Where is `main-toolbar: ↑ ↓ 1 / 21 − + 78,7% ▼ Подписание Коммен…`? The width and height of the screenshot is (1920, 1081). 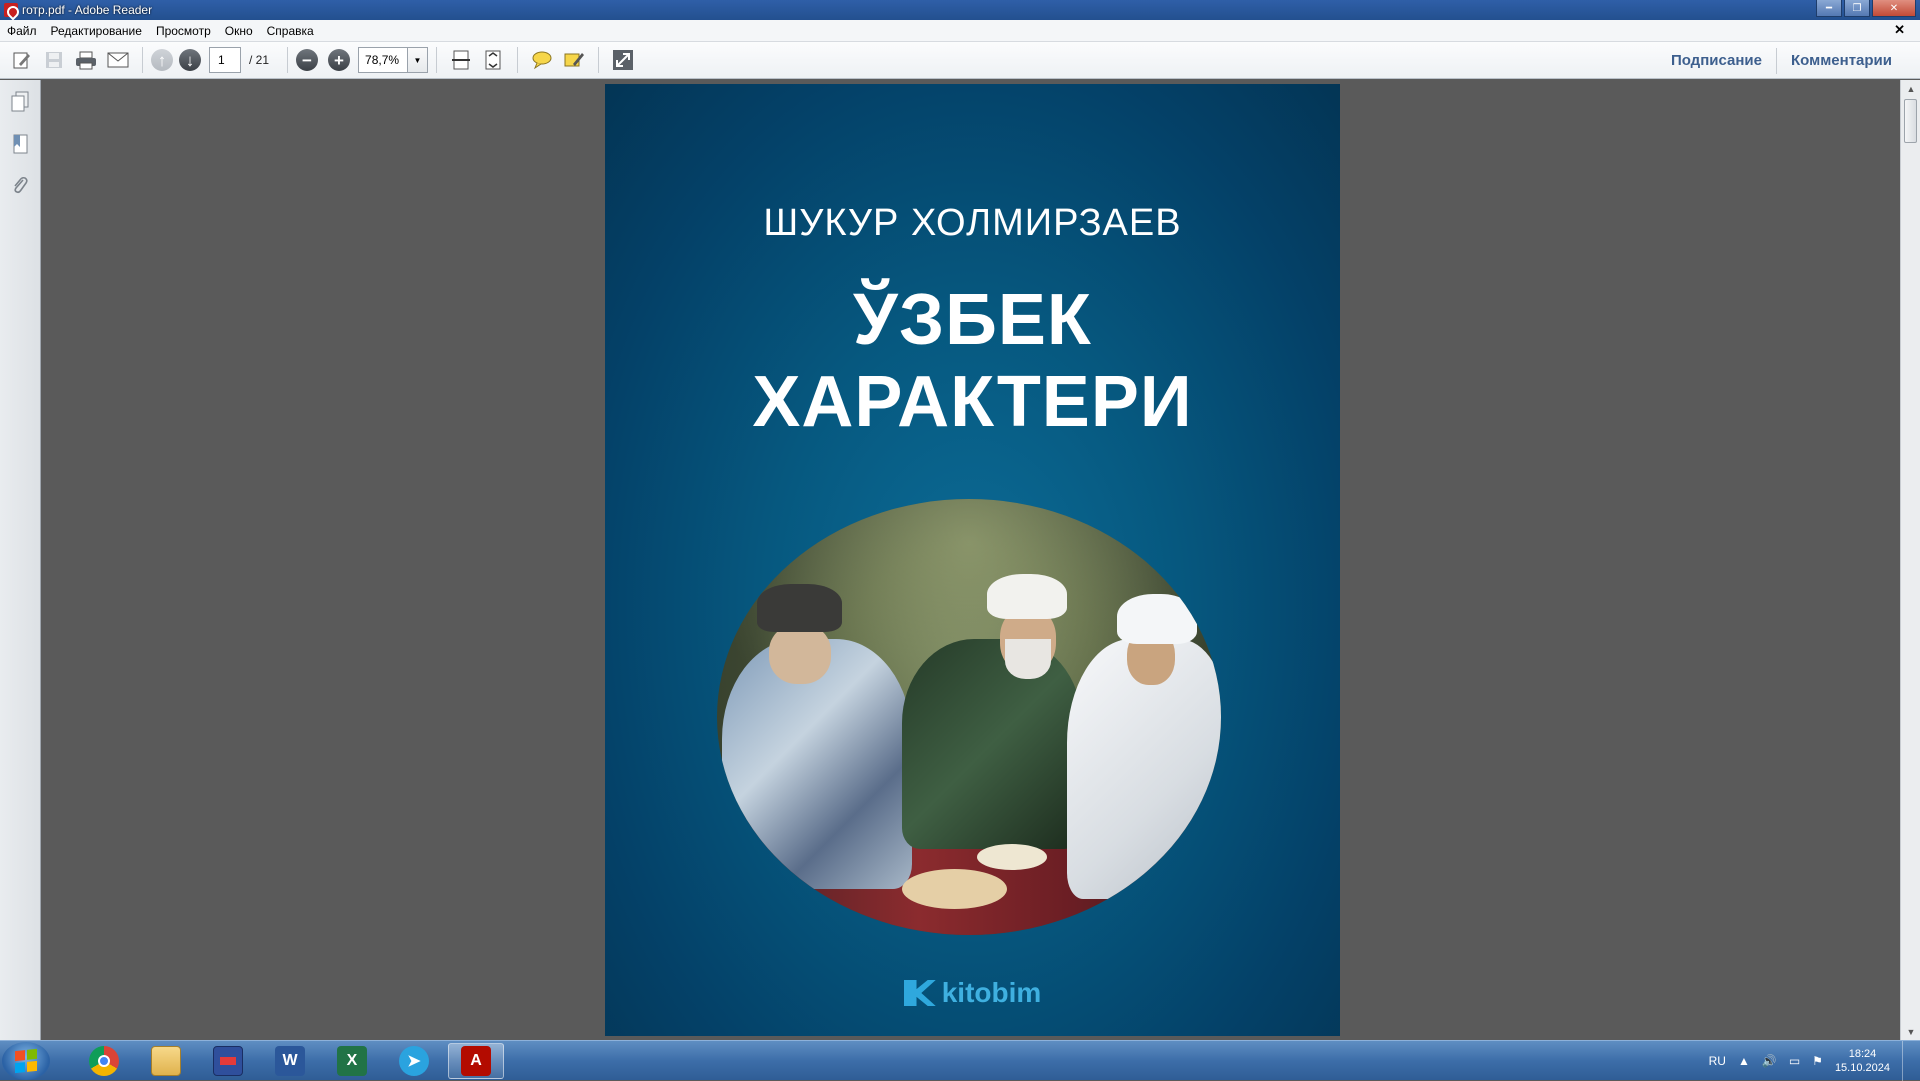 main-toolbar: ↑ ↓ 1 / 21 − + 78,7% ▼ Подписание Коммен… is located at coordinates (960, 60).